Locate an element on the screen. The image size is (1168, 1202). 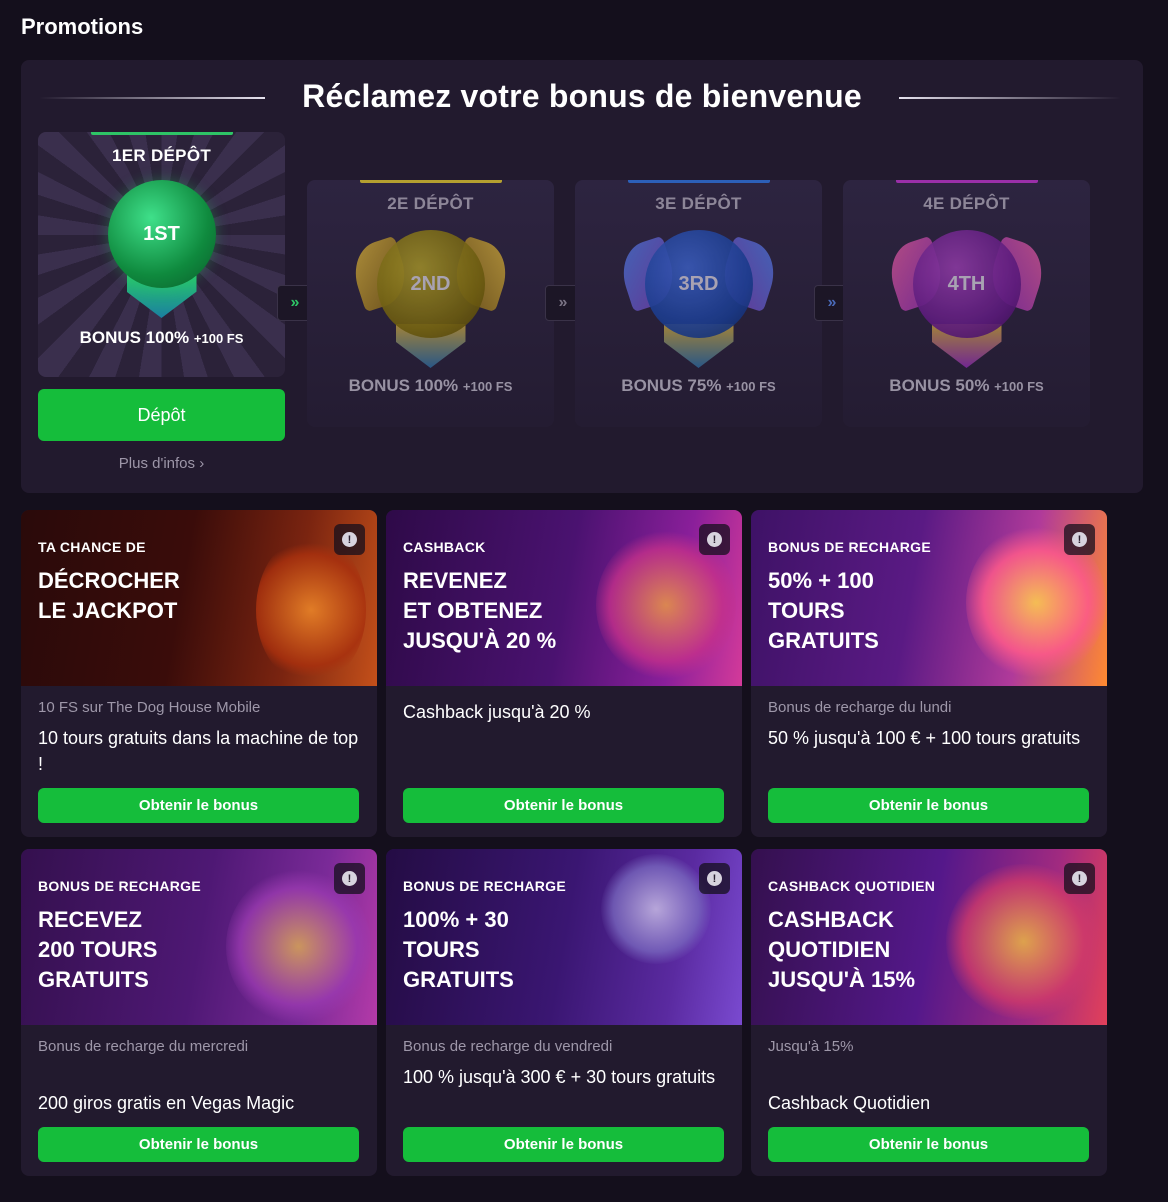
more-info-label: Plus d'infos is located at coordinates (157, 463).